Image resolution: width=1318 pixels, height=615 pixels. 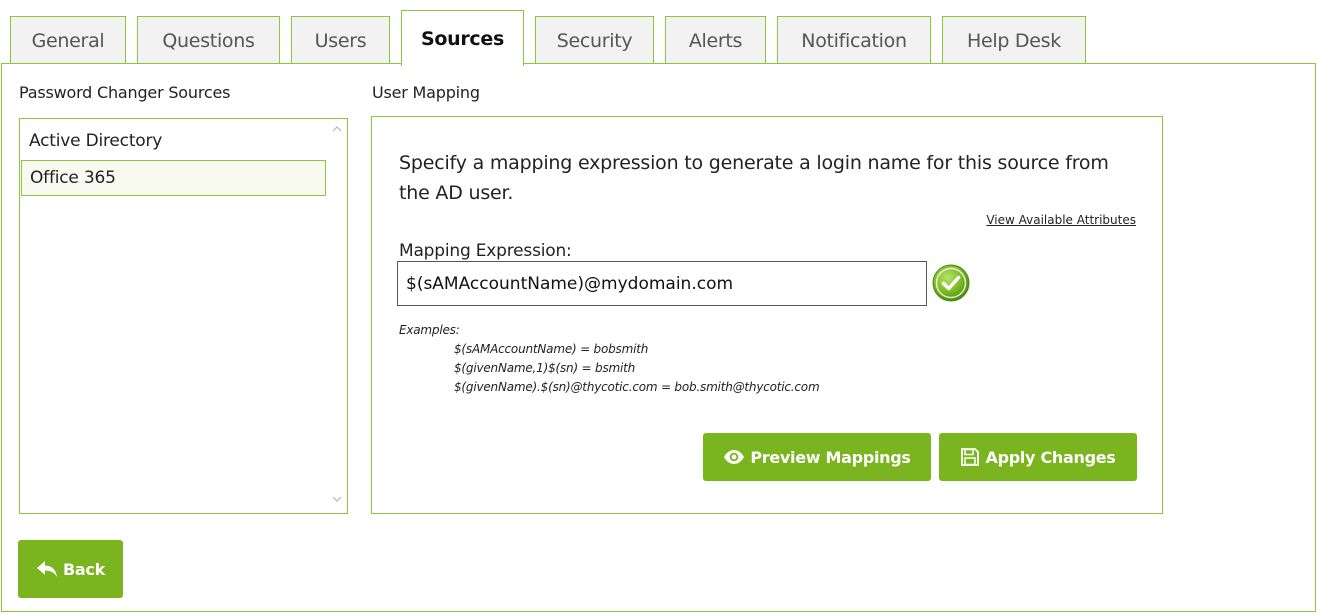 I want to click on example-line: $(givenName,1)$(sn) = bsmith, so click(x=545, y=368).